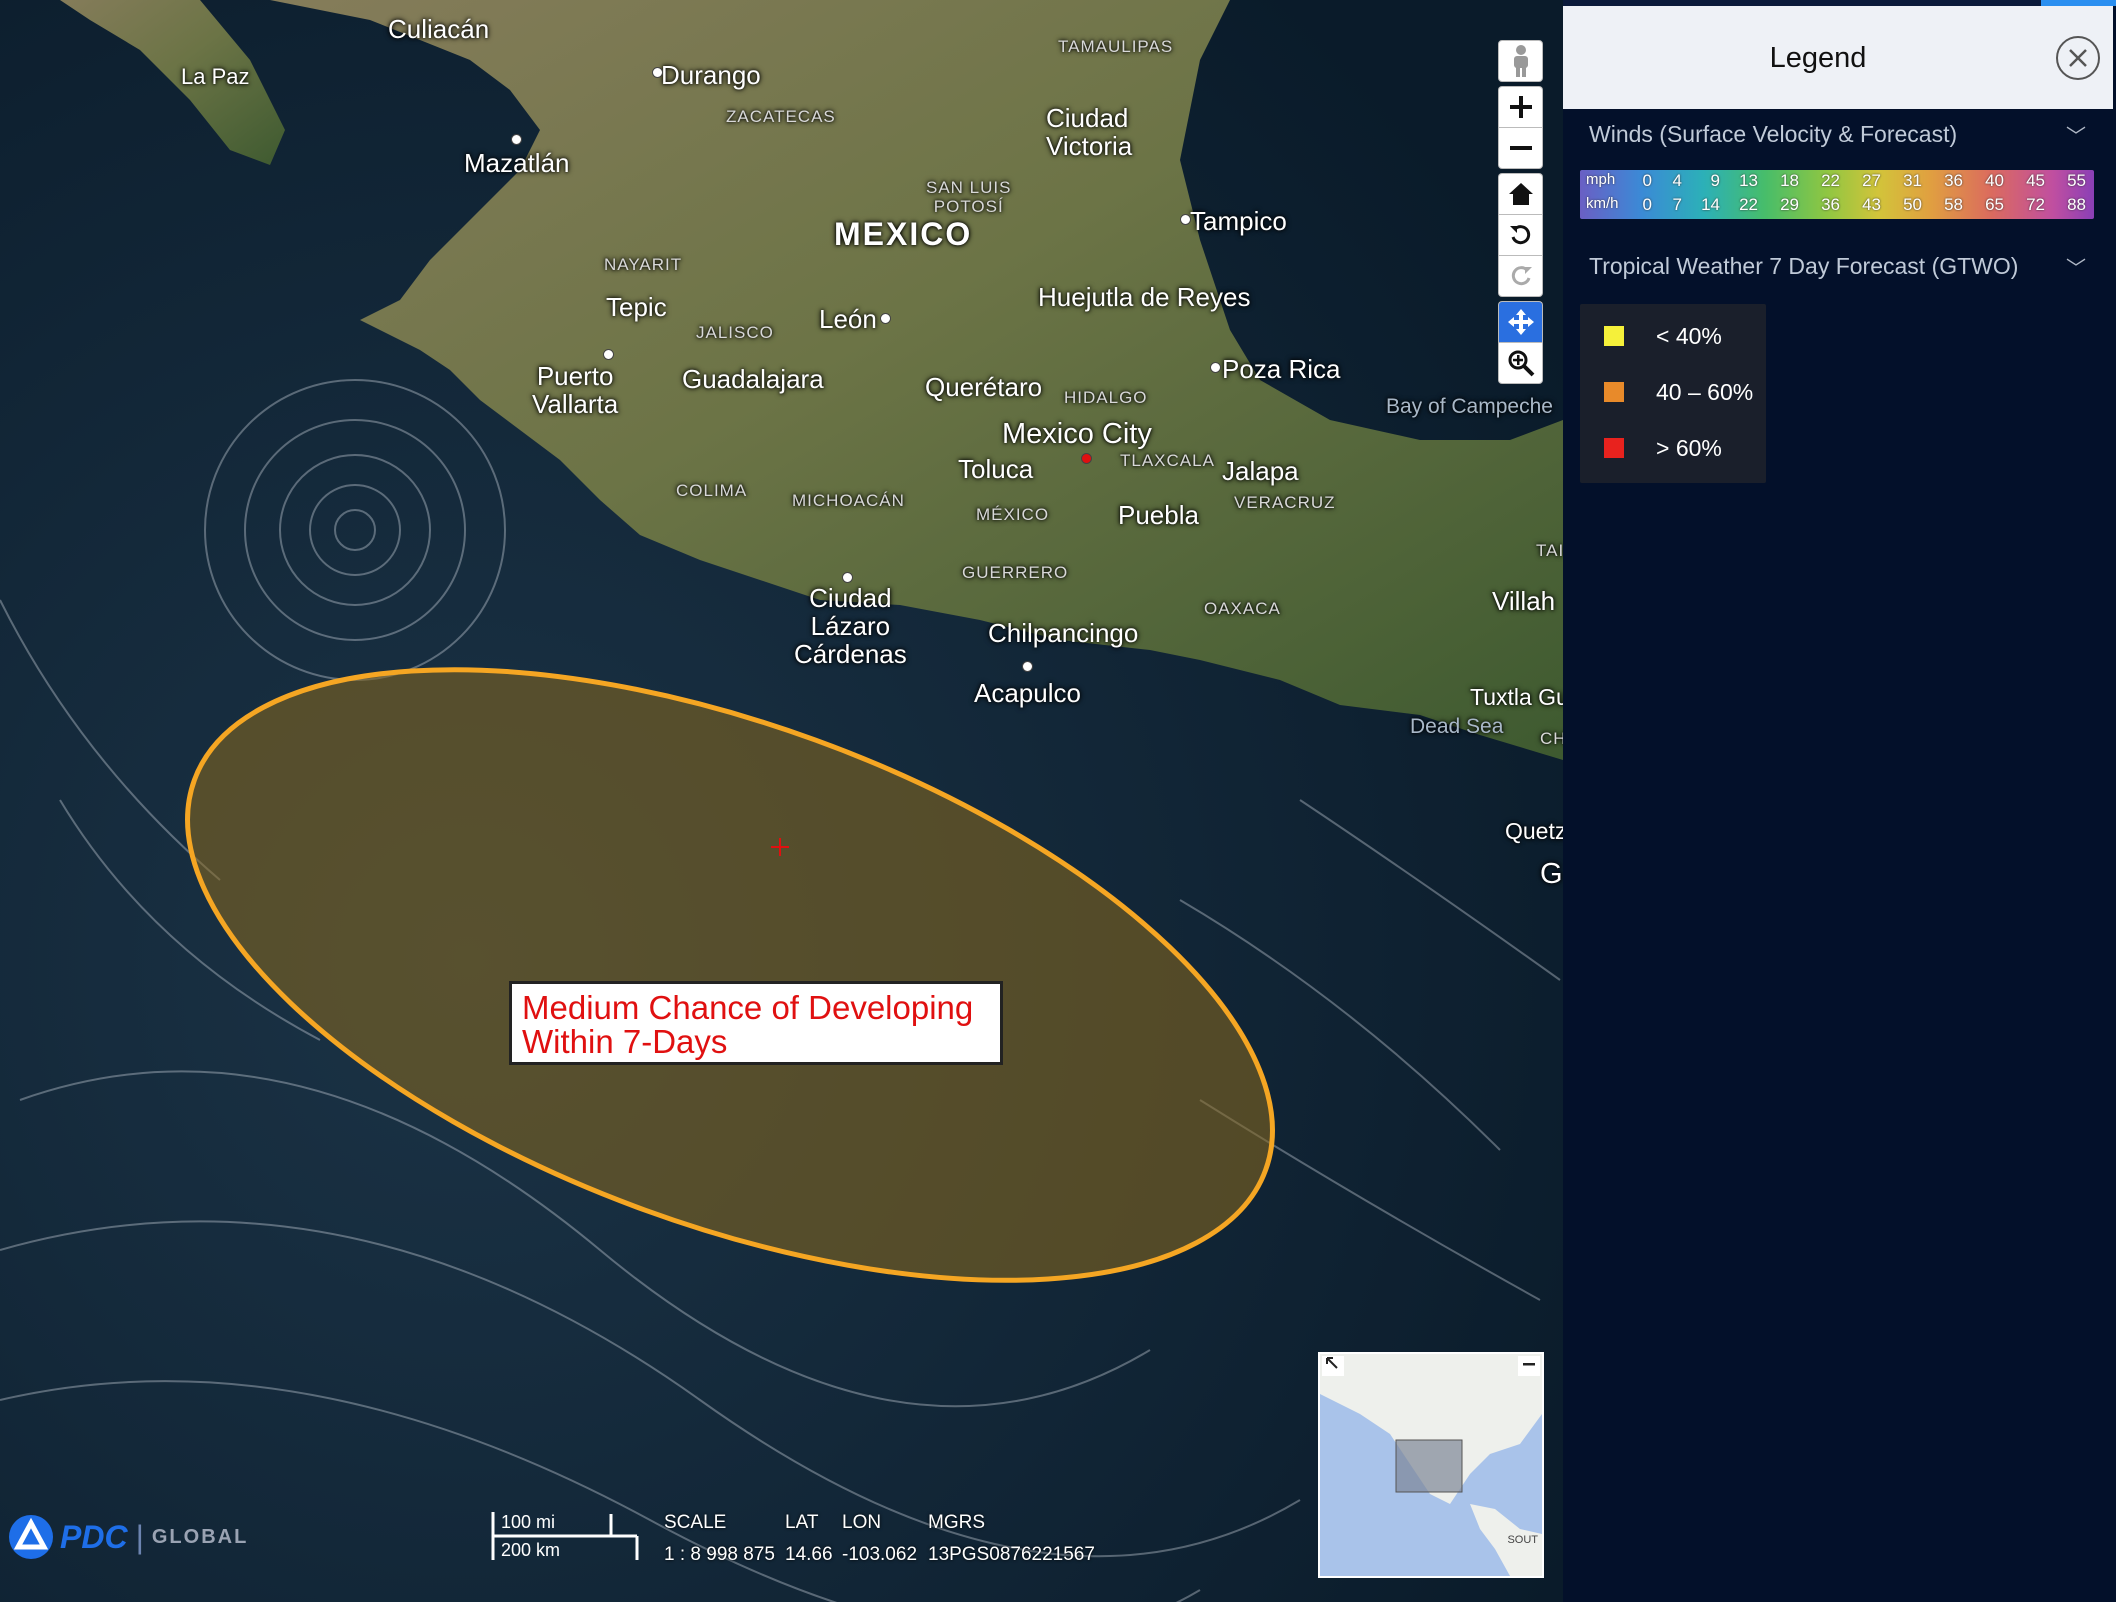  Describe the element at coordinates (1994, 204) in the screenshot. I see `wind-scale-kmh-value: 65` at that location.